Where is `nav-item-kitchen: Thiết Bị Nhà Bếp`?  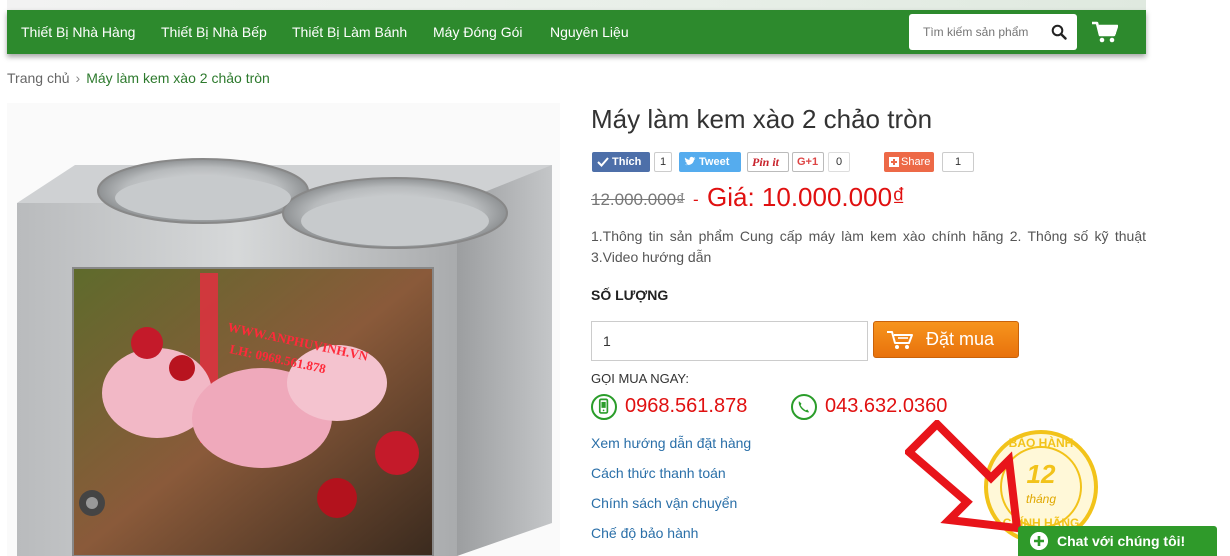
nav-item-kitchen: Thiết Bị Nhà Bếp is located at coordinates (214, 32).